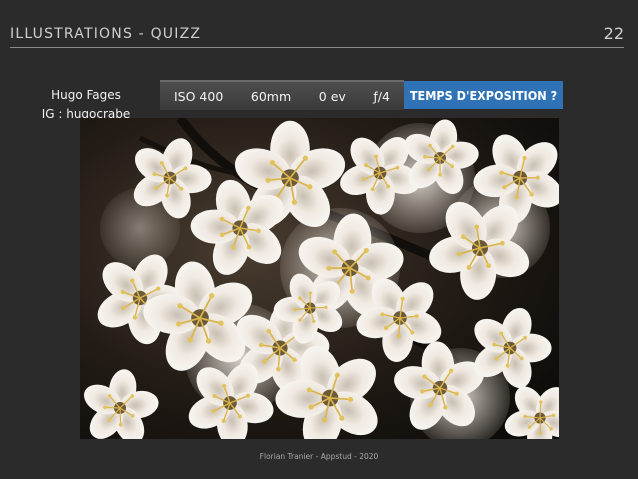 The height and width of the screenshot is (479, 638). I want to click on credit-author: Hugo Fages, so click(86, 95).